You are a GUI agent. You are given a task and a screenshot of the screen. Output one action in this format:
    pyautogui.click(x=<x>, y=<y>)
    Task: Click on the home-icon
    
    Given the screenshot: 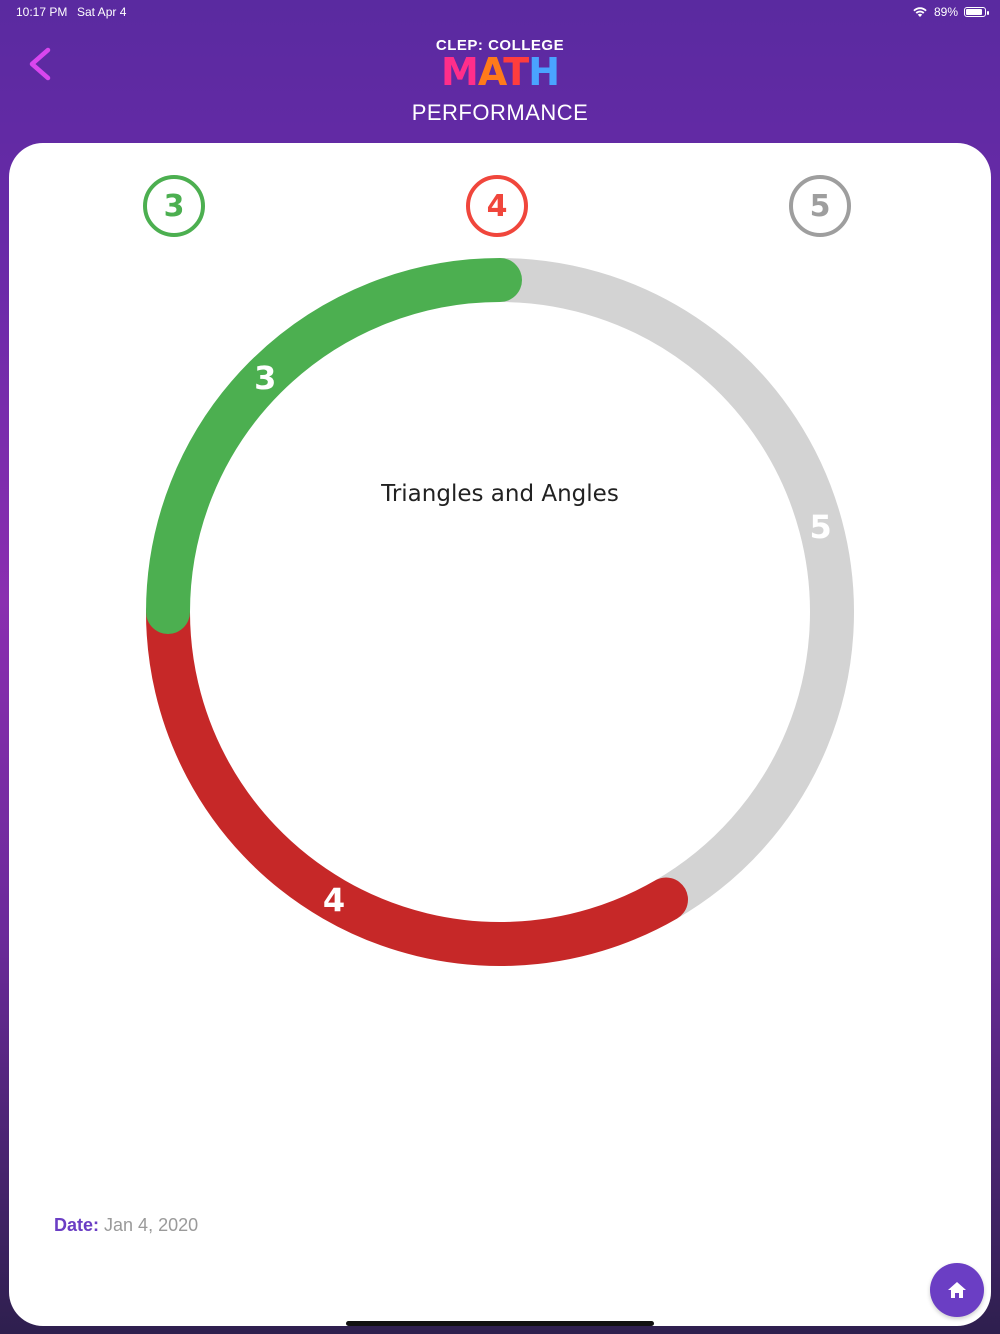 What is the action you would take?
    pyautogui.click(x=957, y=1290)
    